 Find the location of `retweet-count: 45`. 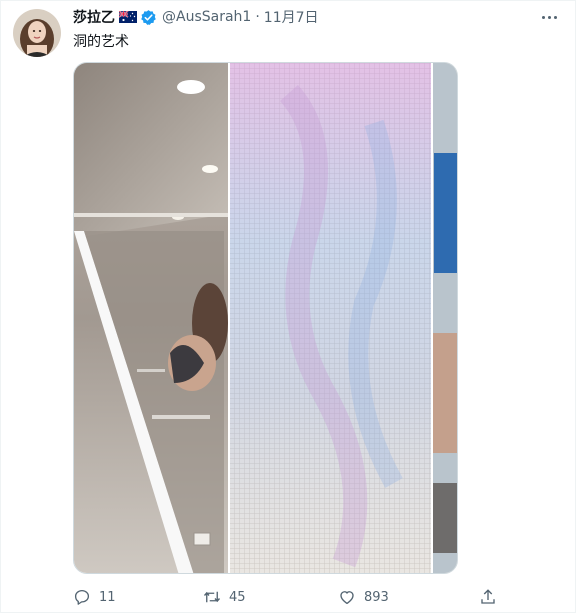

retweet-count: 45 is located at coordinates (237, 597).